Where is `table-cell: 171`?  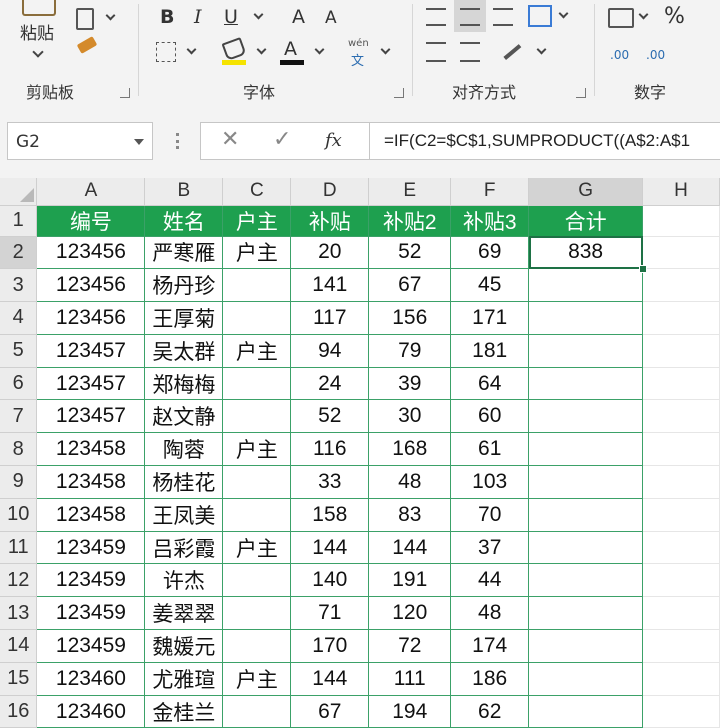 table-cell: 171 is located at coordinates (490, 318).